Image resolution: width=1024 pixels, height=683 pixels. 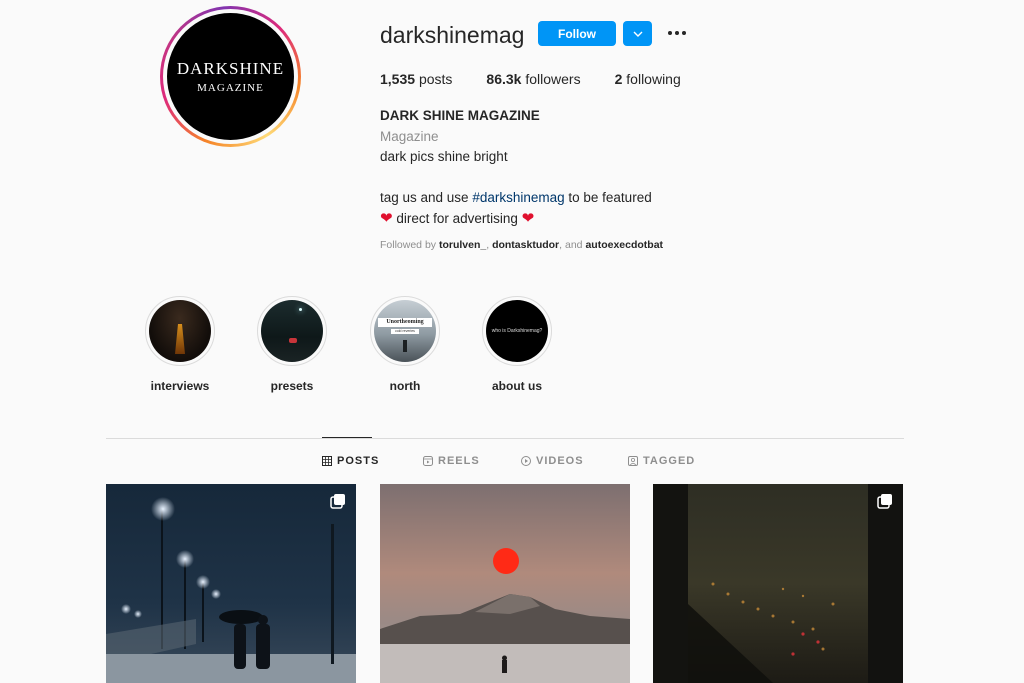 What do you see at coordinates (457, 218) in the screenshot?
I see `bio-line: ❤ direct for advertising ❤` at bounding box center [457, 218].